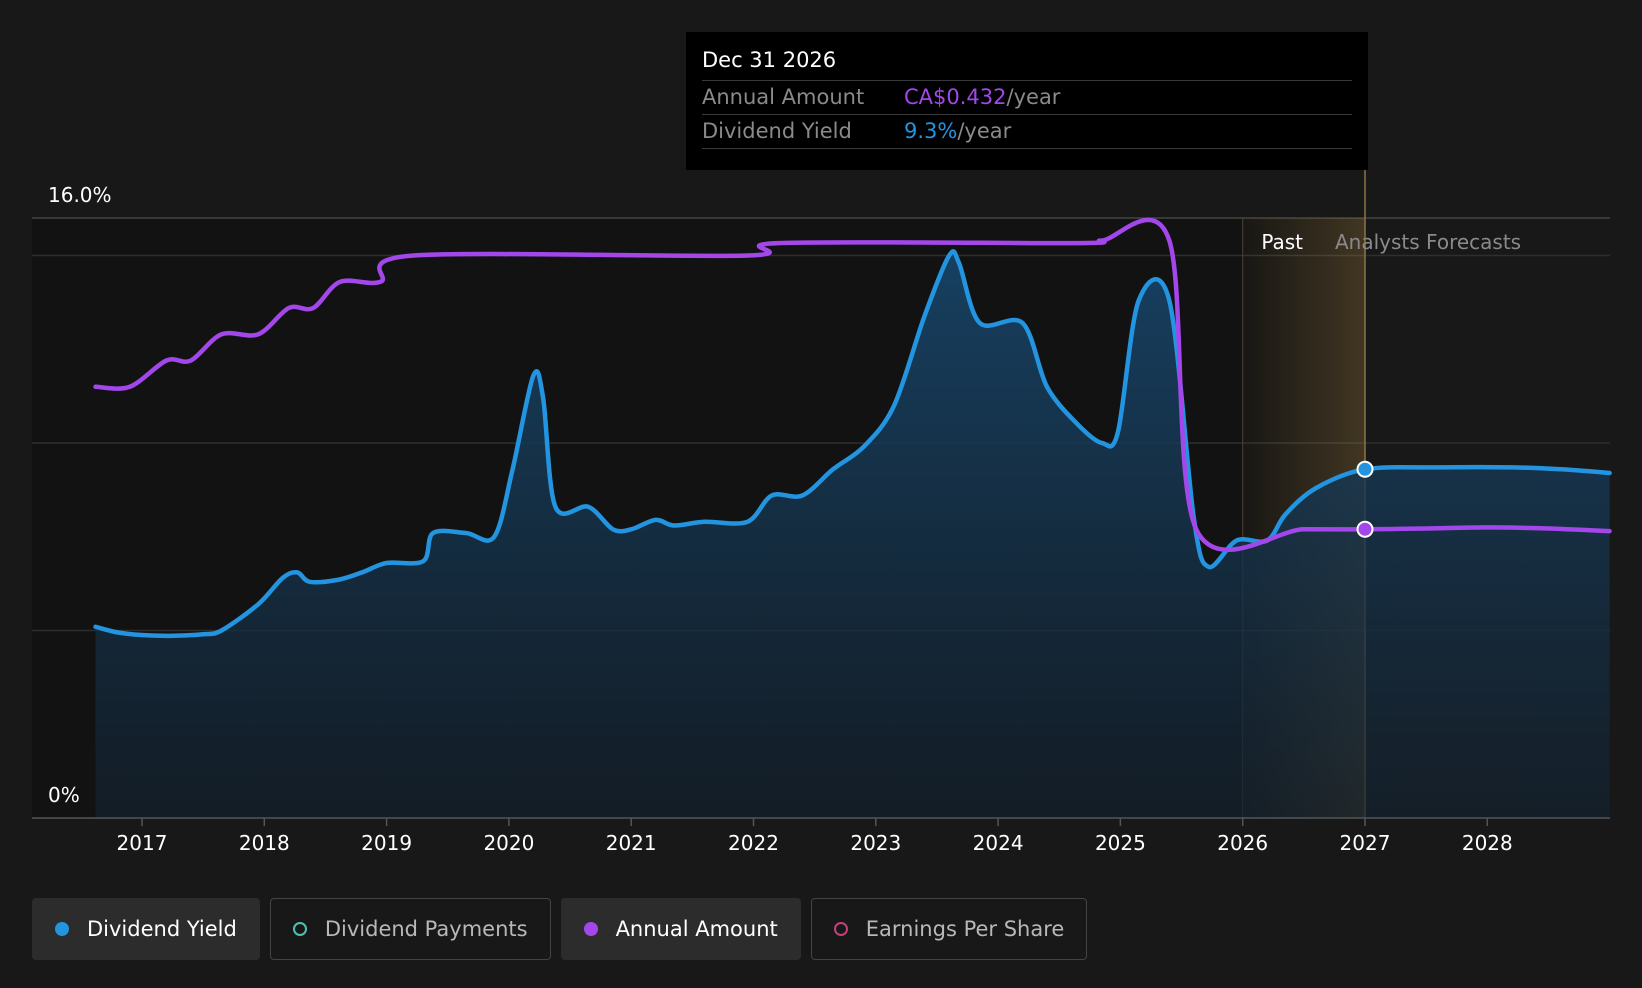  What do you see at coordinates (1120, 843) in the screenshot?
I see `x-tick-label: 2025` at bounding box center [1120, 843].